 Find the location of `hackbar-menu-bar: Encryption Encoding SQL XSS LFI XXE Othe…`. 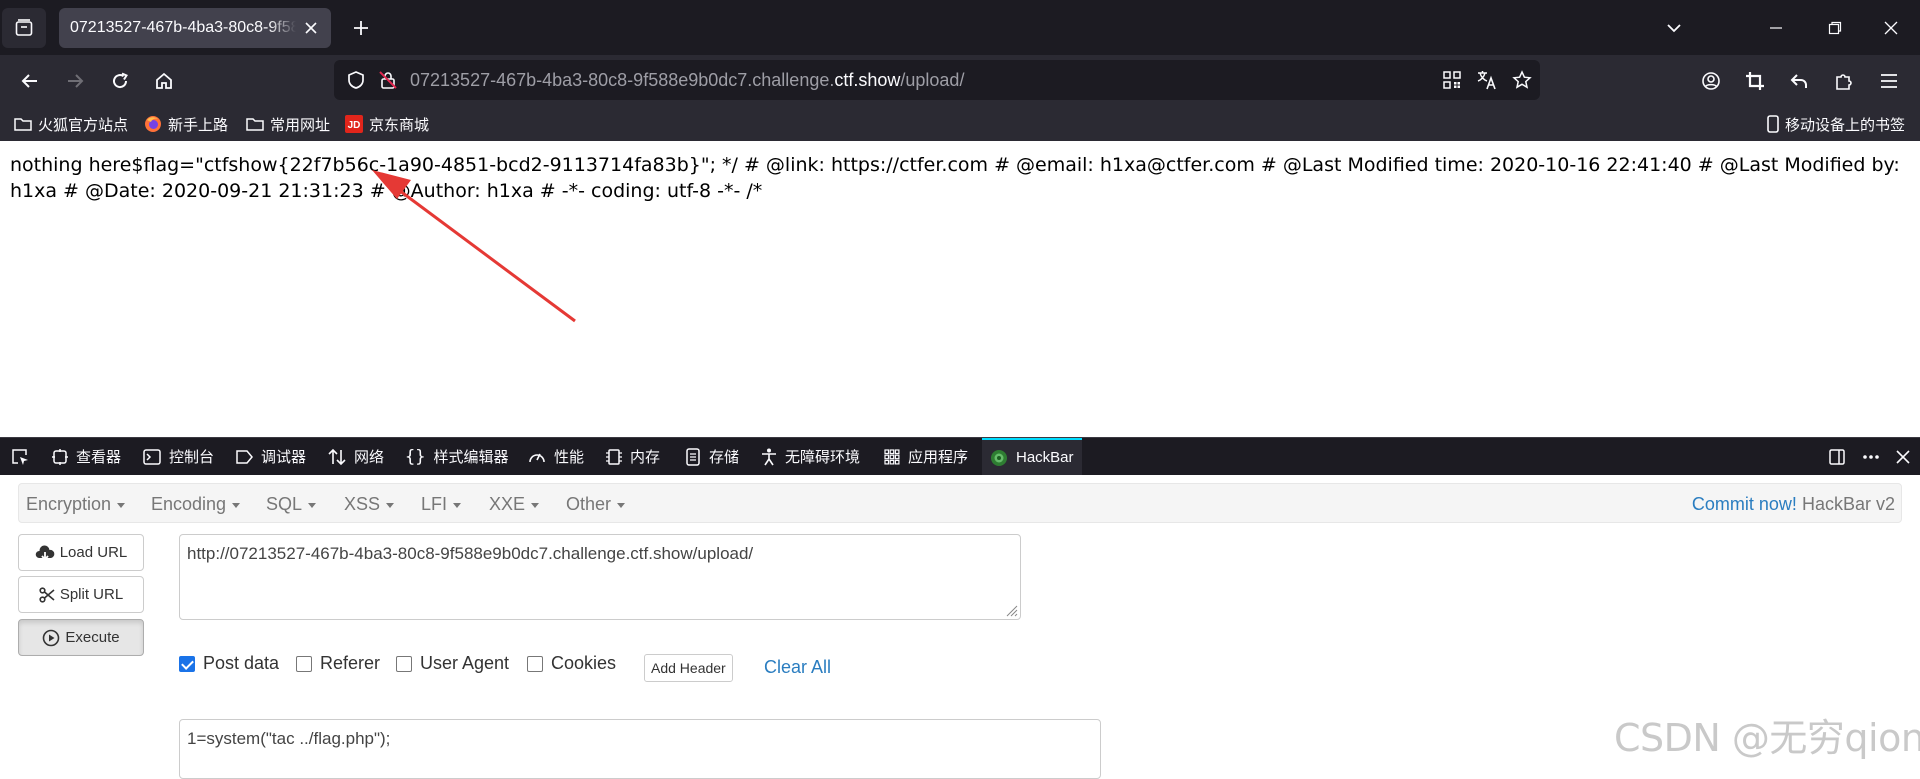

hackbar-menu-bar: Encryption Encoding SQL XSS LFI XXE Othe… is located at coordinates (960, 503).